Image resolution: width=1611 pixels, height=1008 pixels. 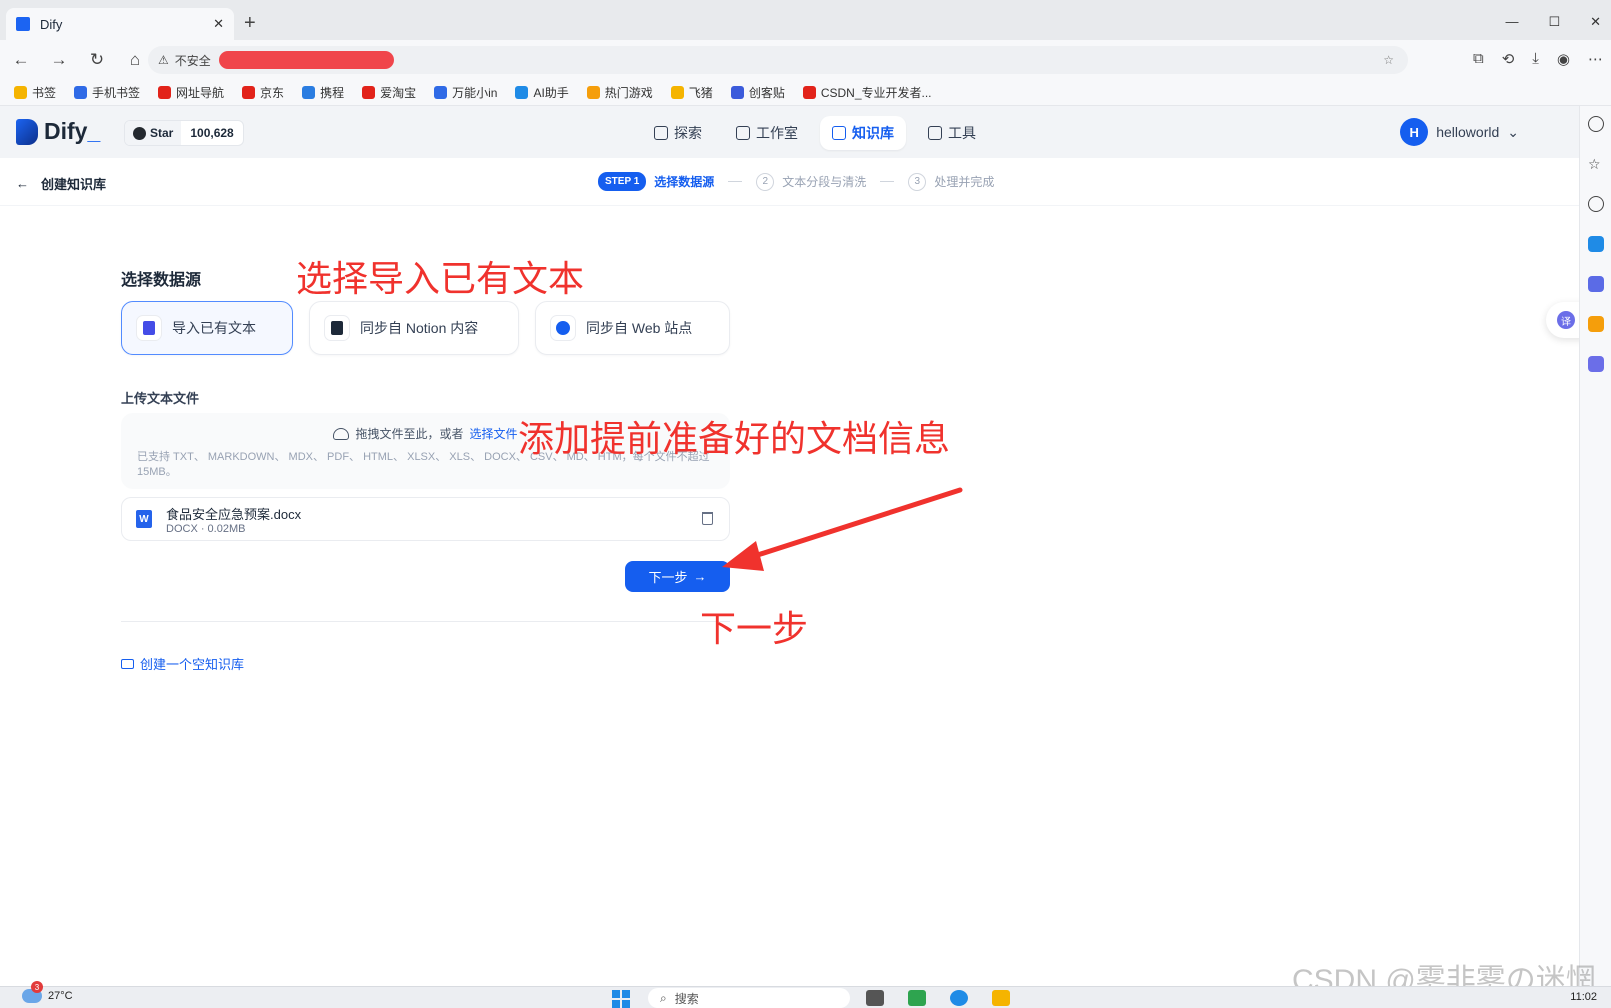 I want to click on select-file-link: 选择文件, so click(x=494, y=433).